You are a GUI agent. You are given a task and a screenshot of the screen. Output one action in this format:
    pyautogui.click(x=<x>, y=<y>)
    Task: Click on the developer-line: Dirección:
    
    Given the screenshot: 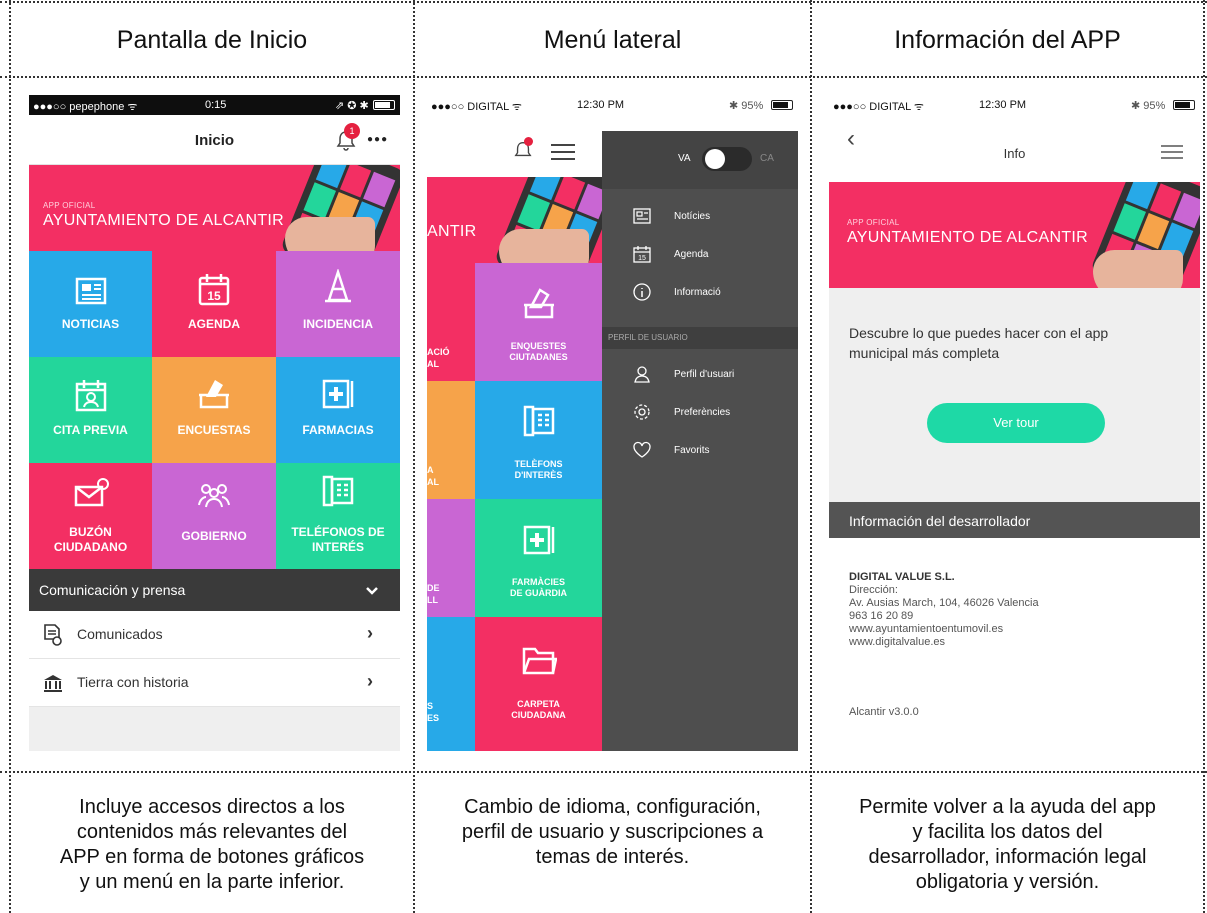 What is the action you would take?
    pyautogui.click(x=873, y=590)
    